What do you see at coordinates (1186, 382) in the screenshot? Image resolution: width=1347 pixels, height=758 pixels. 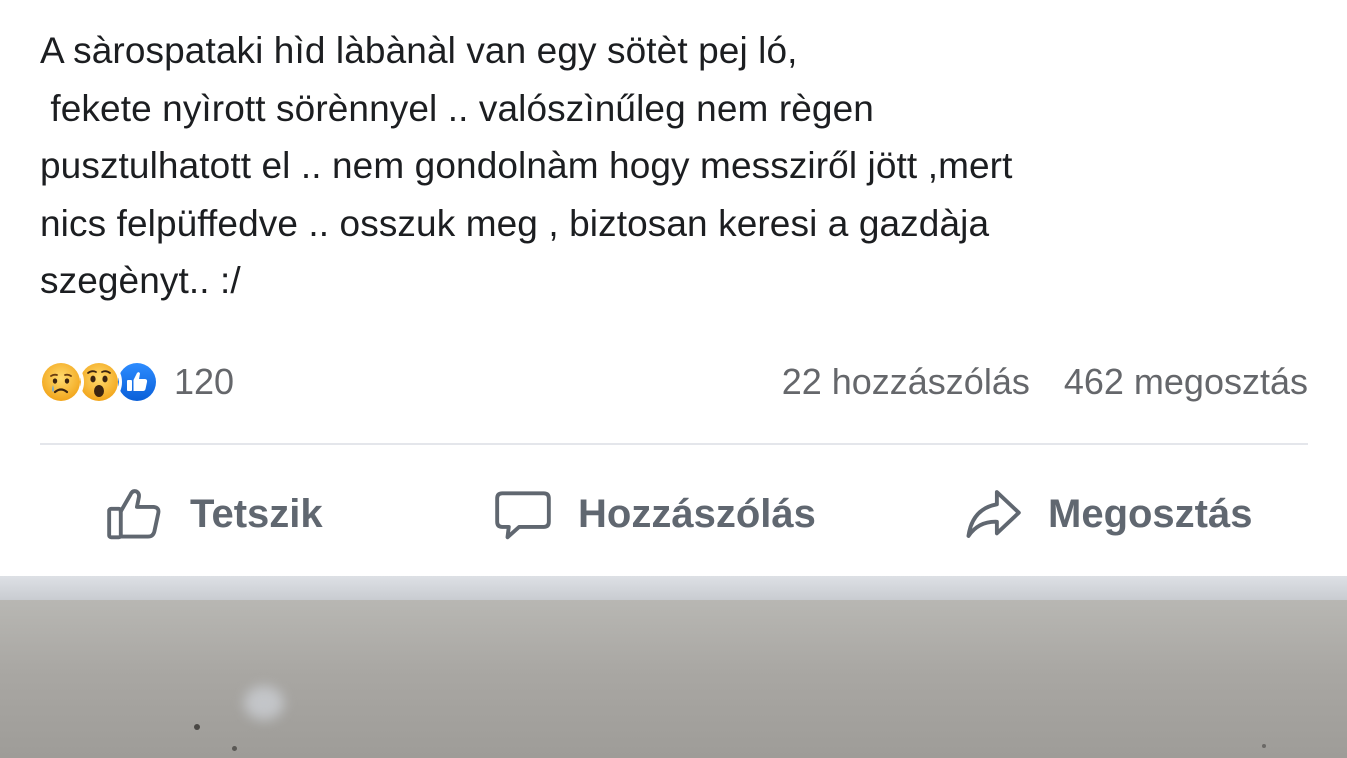 I see `share-count-link: 462 megosztás` at bounding box center [1186, 382].